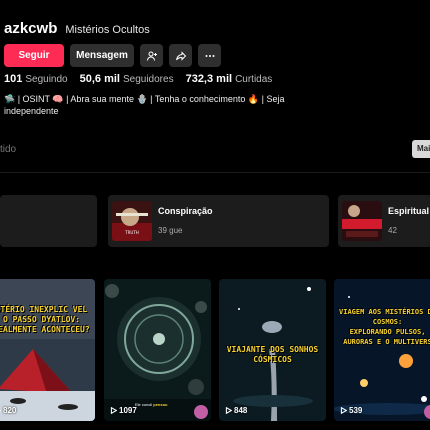 Image resolution: width=430 pixels, height=430 pixels. I want to click on search-placeholder: tido, so click(8, 149).